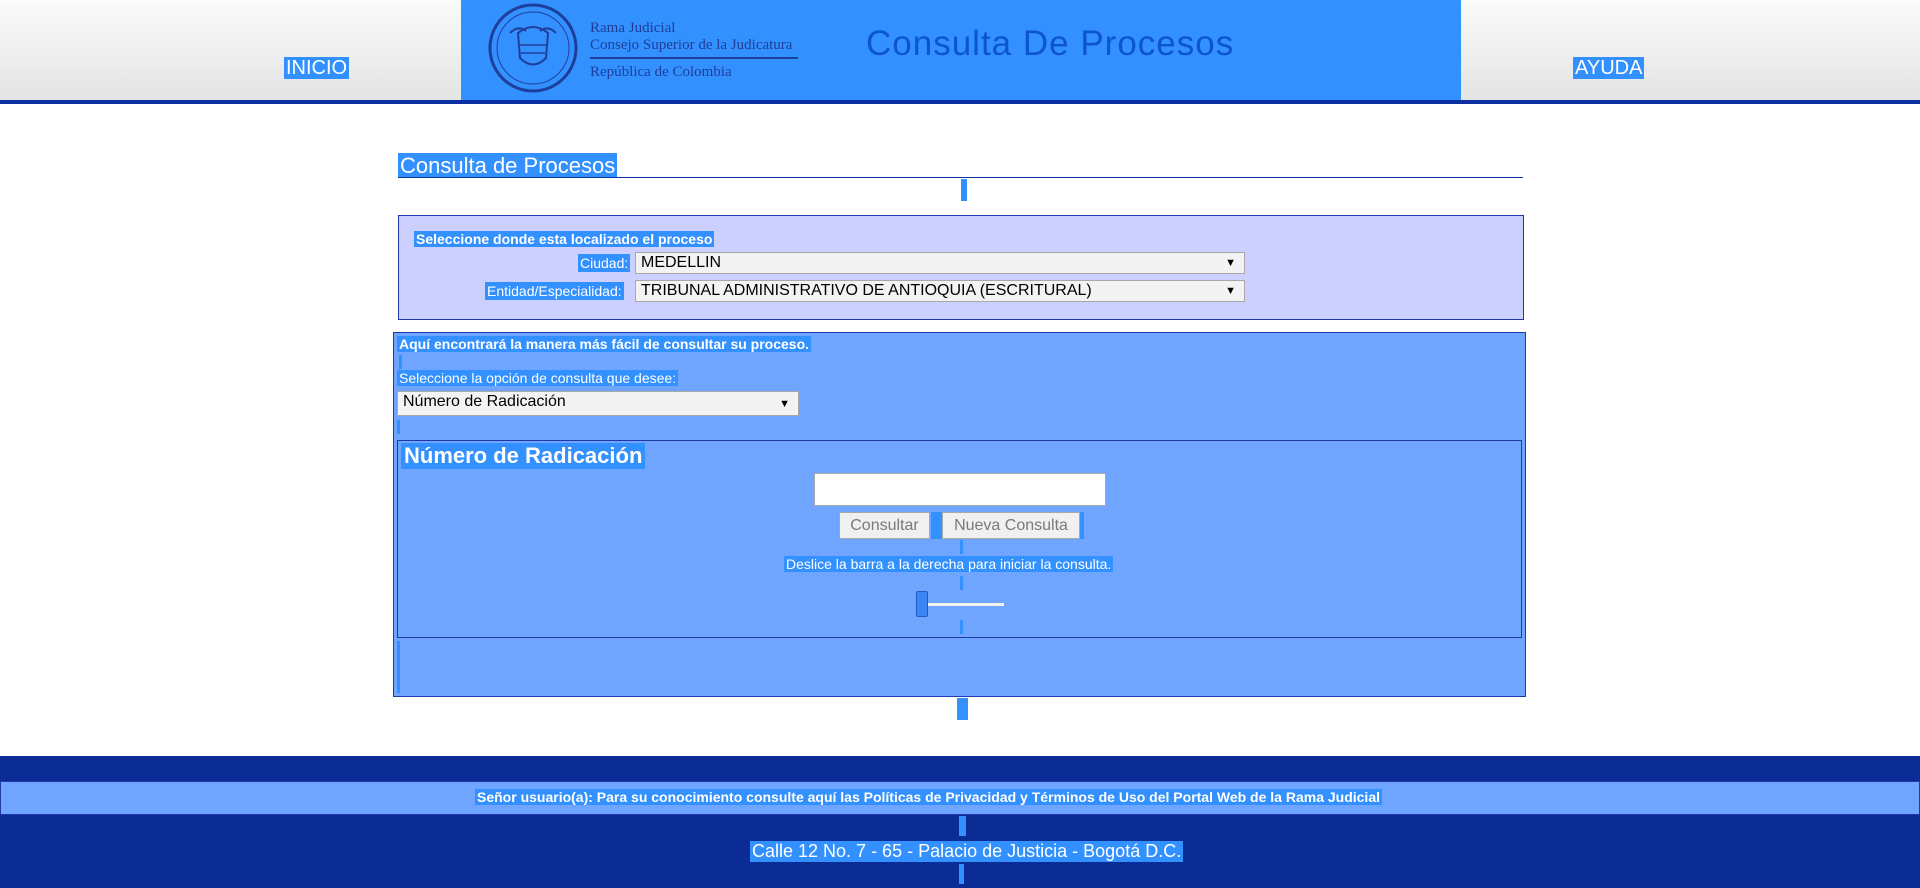 This screenshot has width=1920, height=888. Describe the element at coordinates (523, 456) in the screenshot. I see `radicacion-title: Número de Radicación` at that location.